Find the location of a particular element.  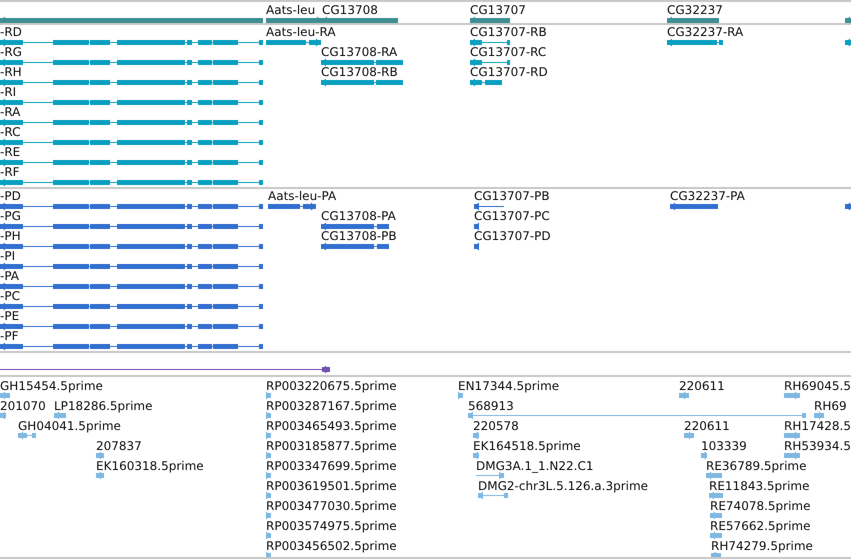

feature-label: EN17344.5prime is located at coordinates (509, 386).